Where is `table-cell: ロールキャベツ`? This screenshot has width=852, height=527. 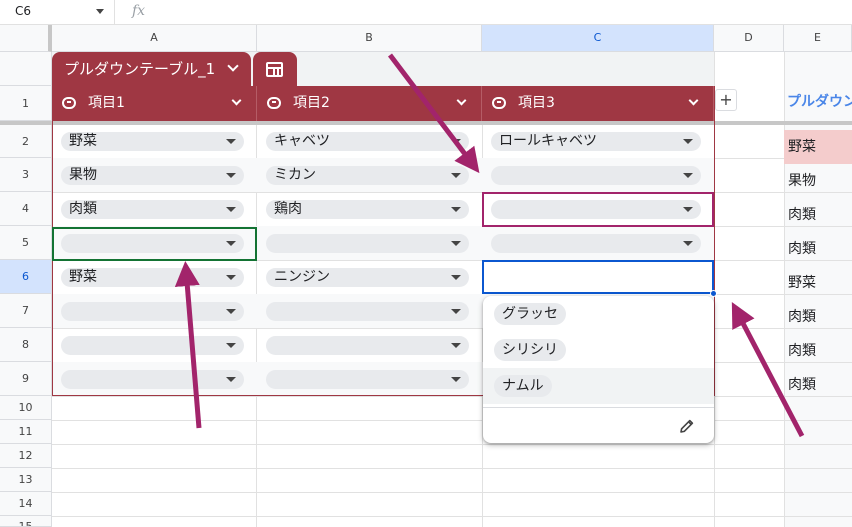 table-cell: ロールキャベツ is located at coordinates (598, 141).